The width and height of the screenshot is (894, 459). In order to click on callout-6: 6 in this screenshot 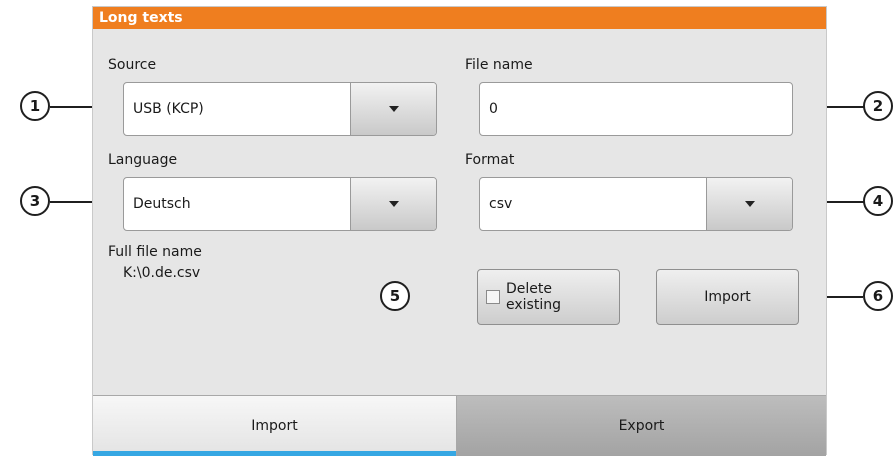, I will do `click(878, 296)`.